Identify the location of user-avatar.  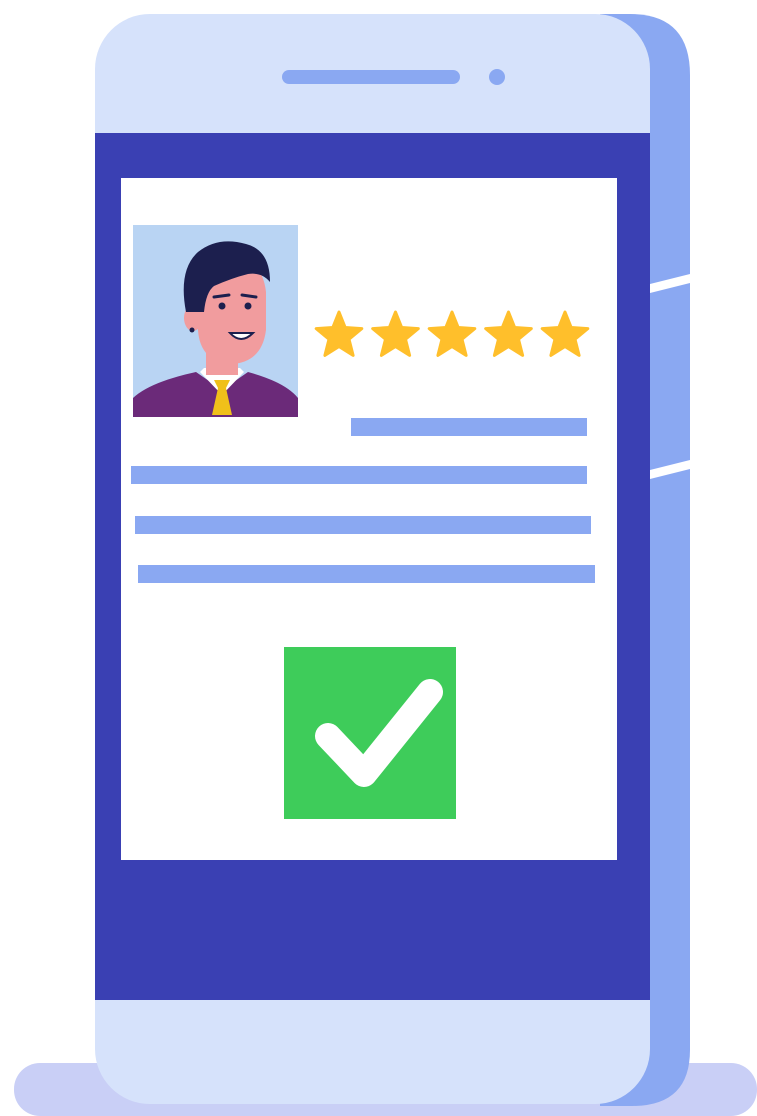
(215, 321).